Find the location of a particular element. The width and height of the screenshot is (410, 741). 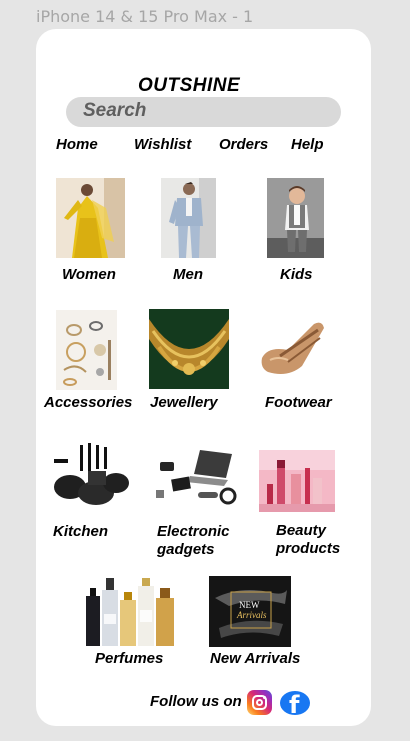

men-image is located at coordinates (188, 218).